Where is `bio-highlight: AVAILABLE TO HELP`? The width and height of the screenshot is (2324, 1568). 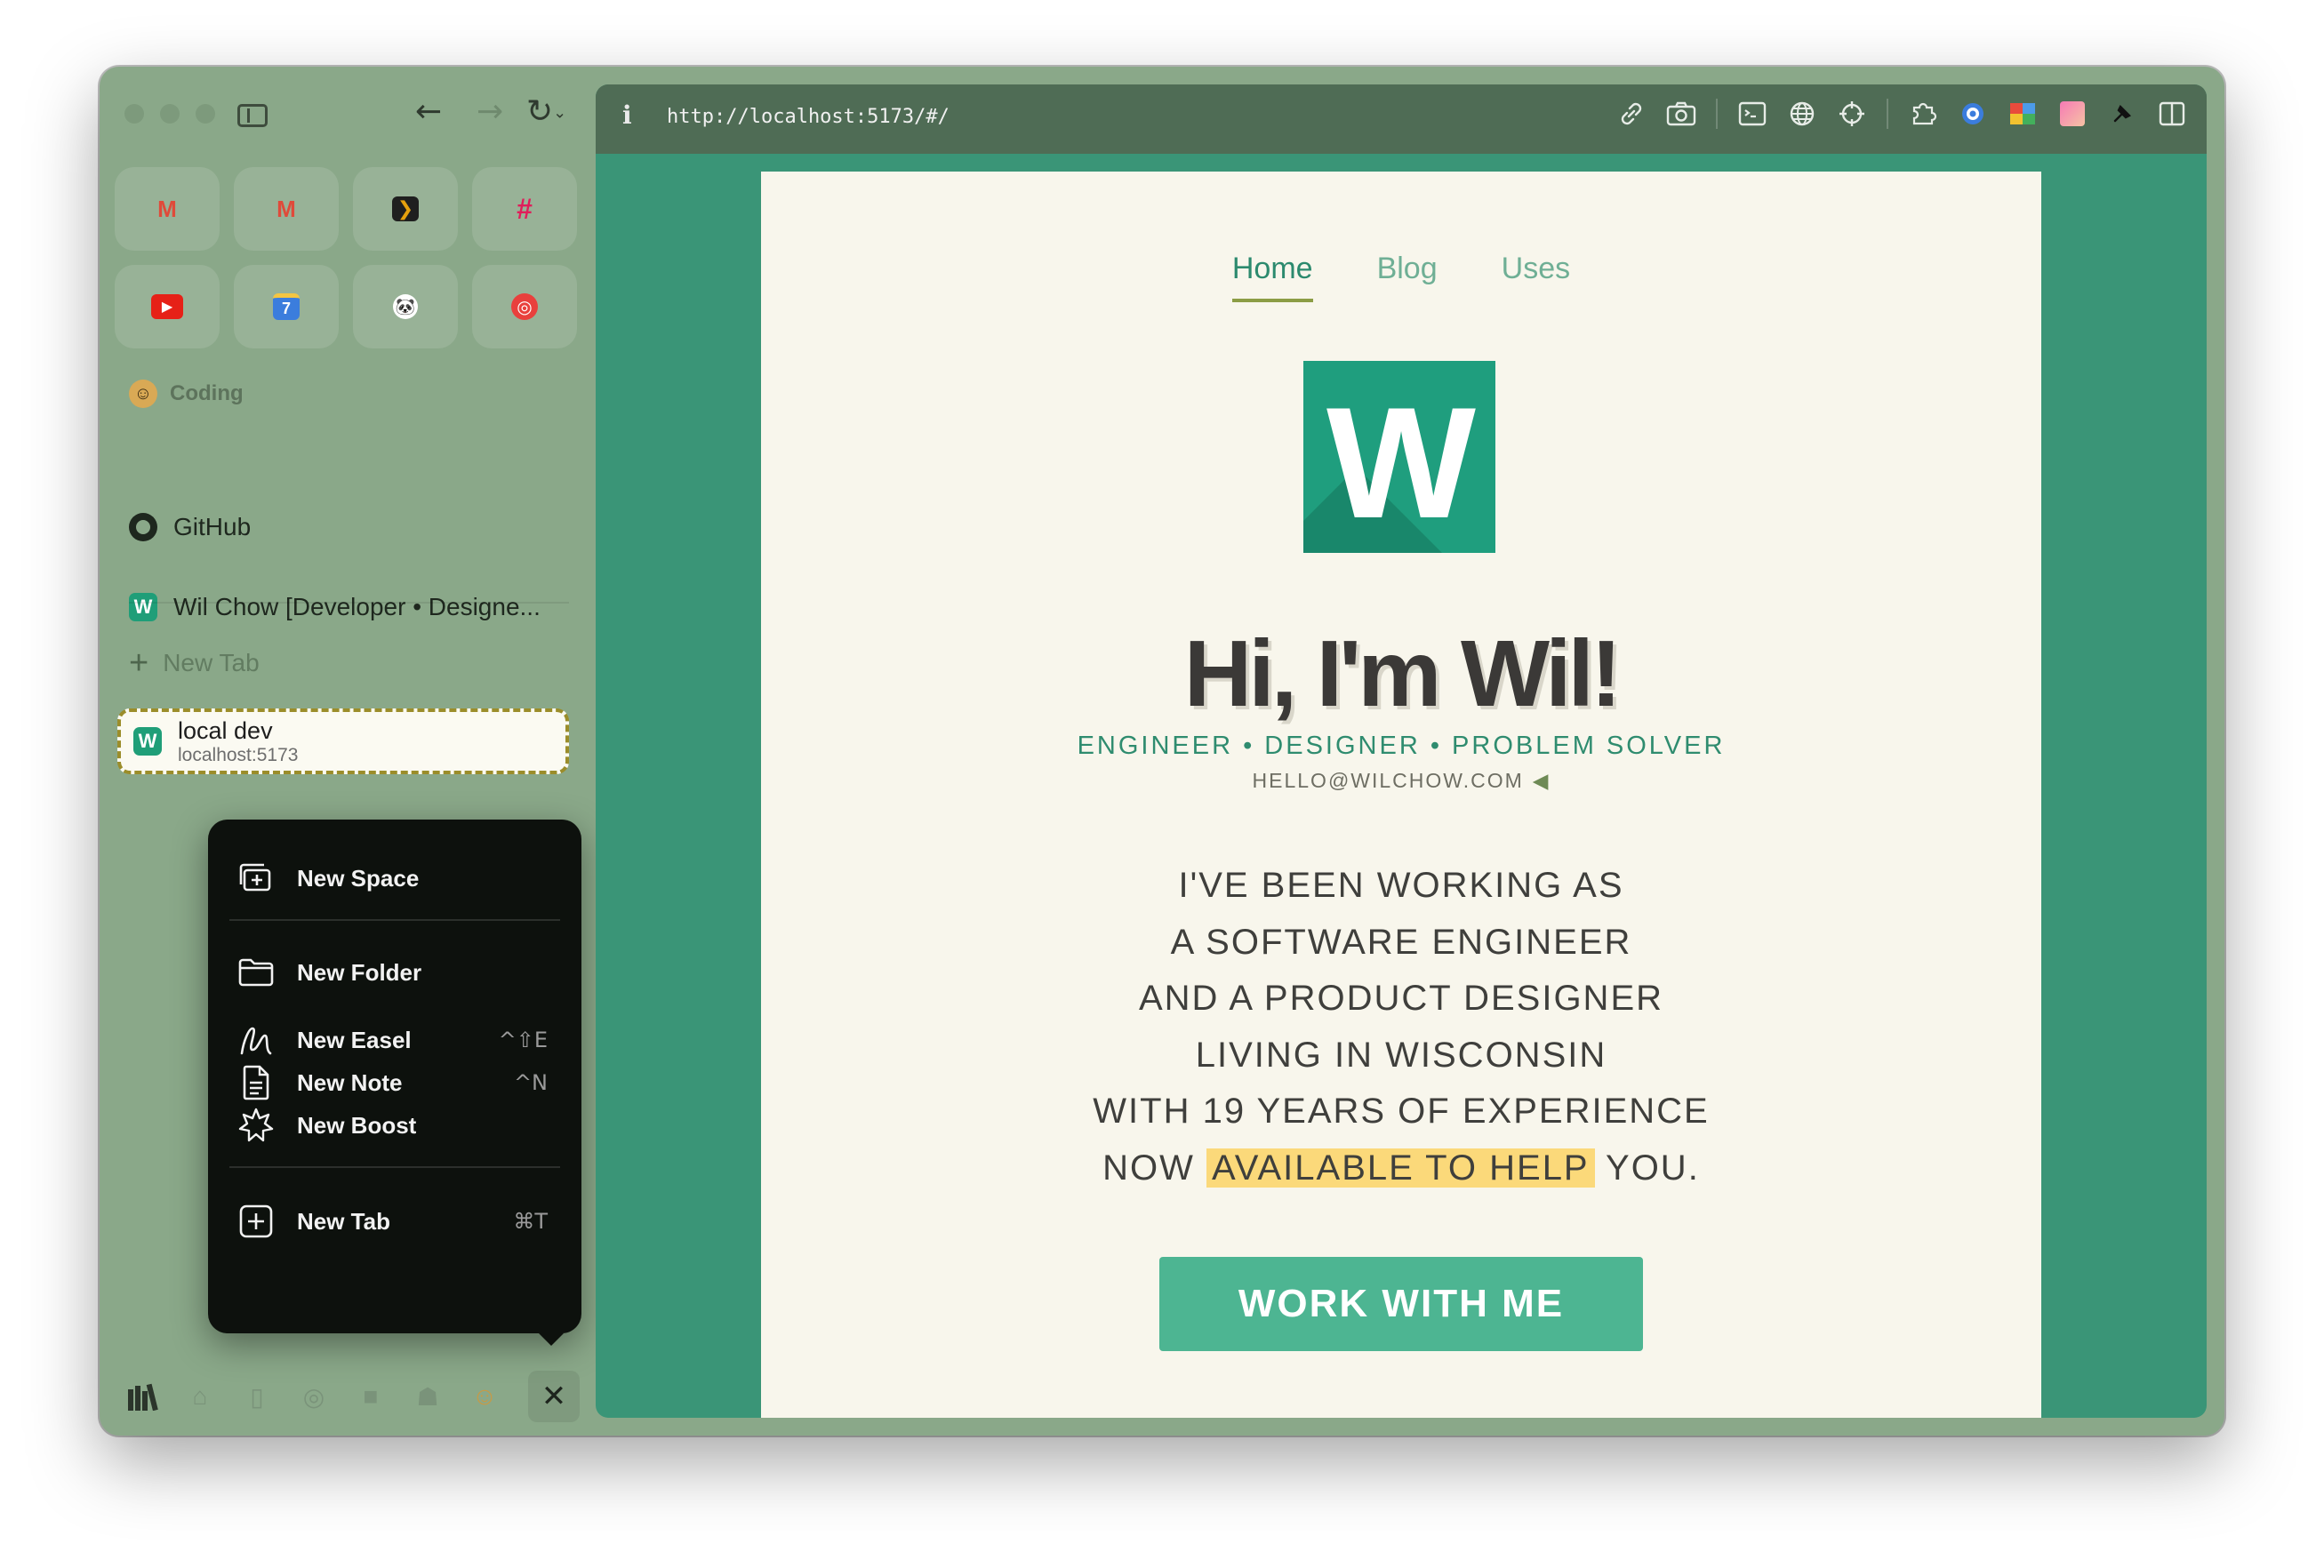
bio-highlight: AVAILABLE TO HELP is located at coordinates (1400, 1168).